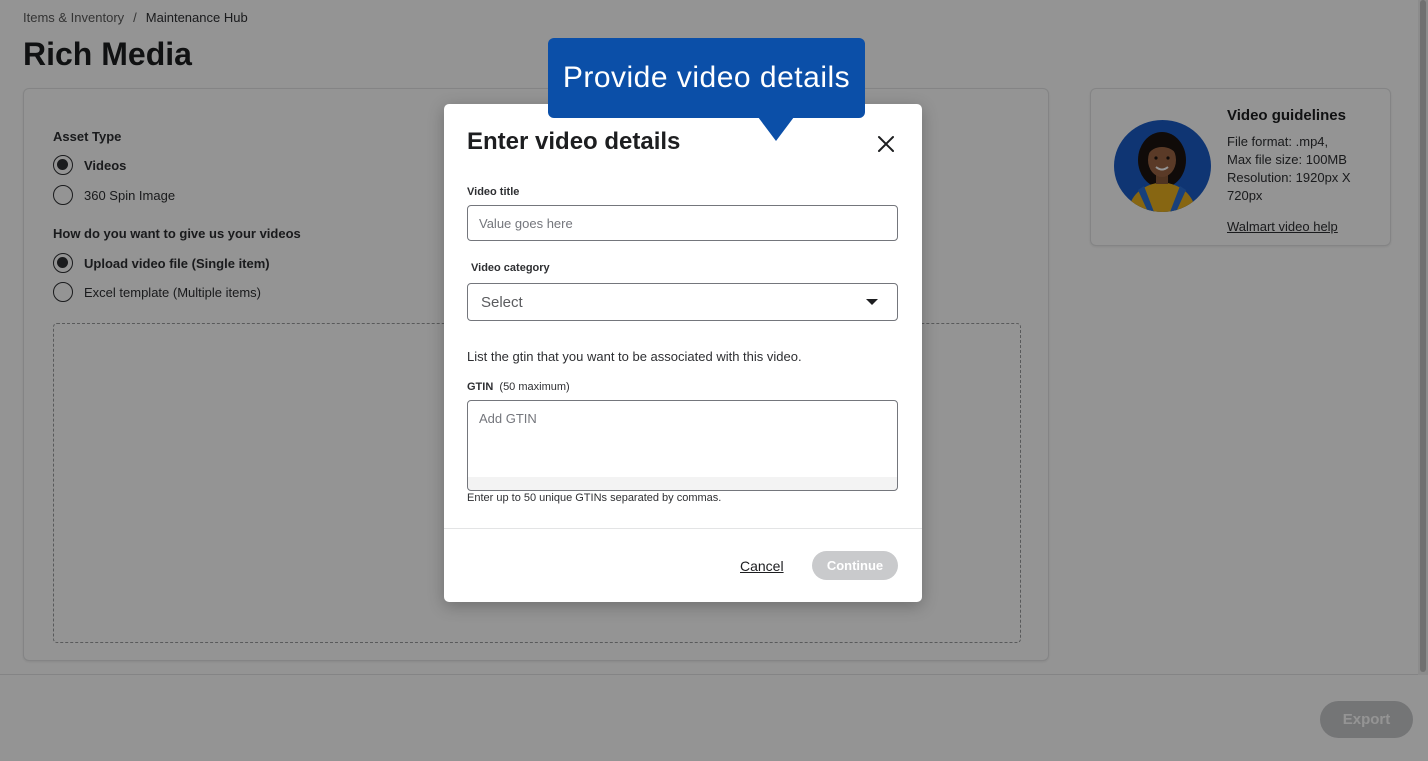  I want to click on video-title-input, so click(682, 223).